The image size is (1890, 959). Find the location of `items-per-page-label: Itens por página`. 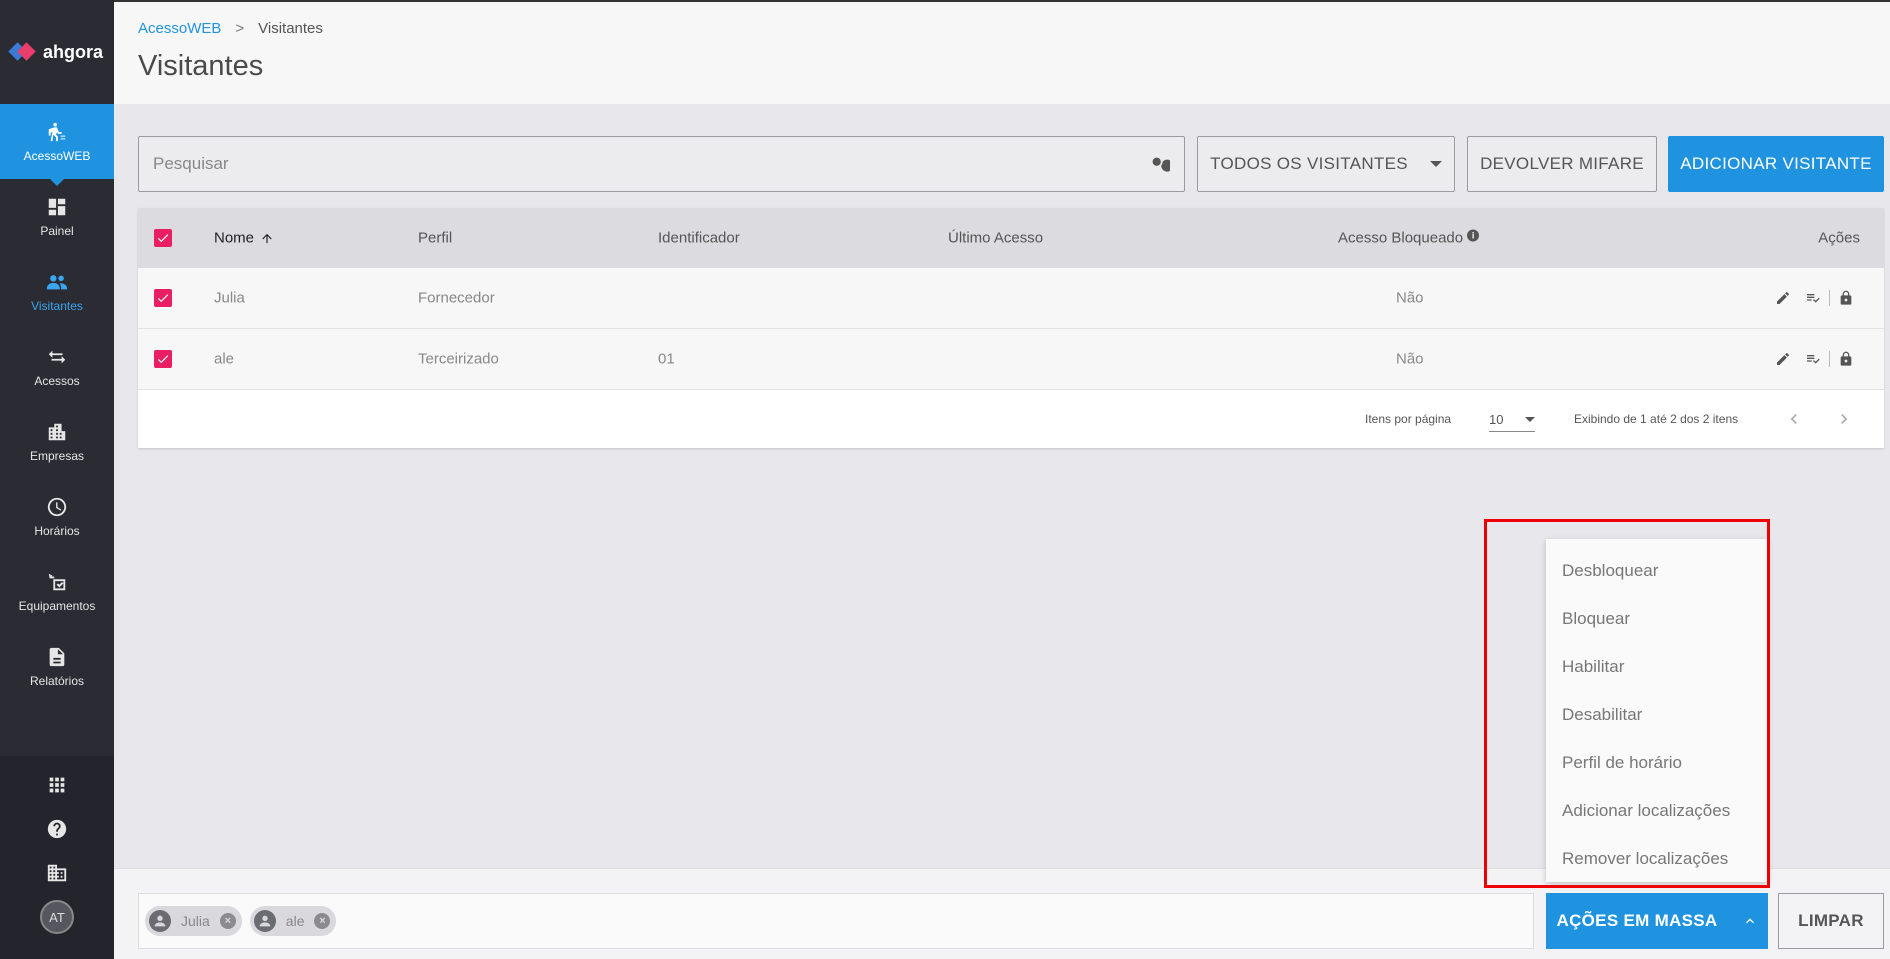

items-per-page-label: Itens por página is located at coordinates (1408, 419).